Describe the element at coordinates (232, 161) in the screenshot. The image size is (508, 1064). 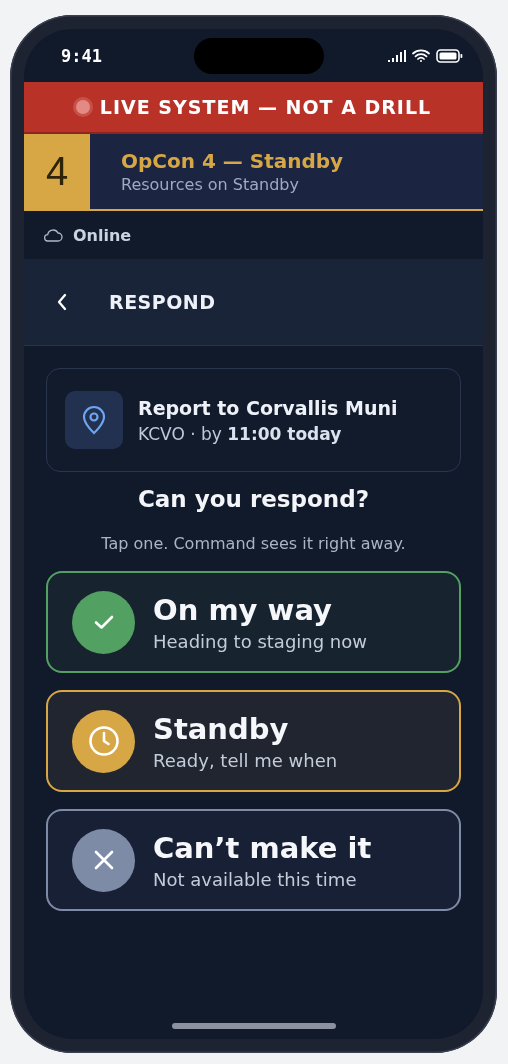
I see `opcon-title: OpCon 4 — Standby` at that location.